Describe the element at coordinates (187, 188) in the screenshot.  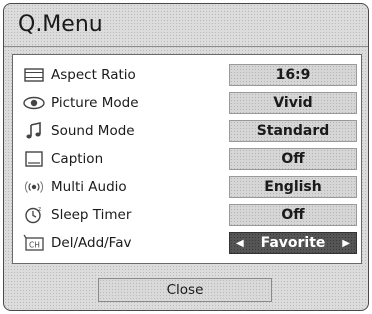
I see `menu-row-multi-audio: Multi Audio English` at that location.